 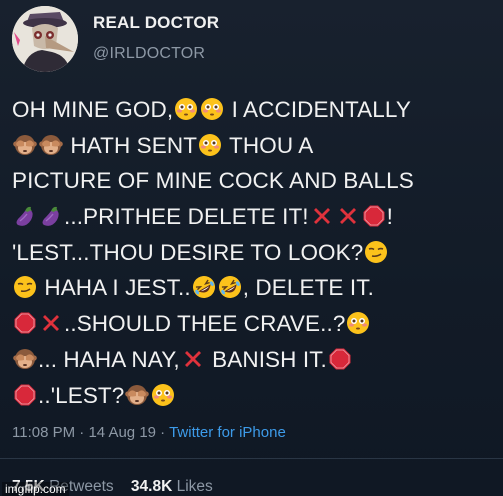 I want to click on tweet-text-segment: ...PRITHEE DELETE IT!, so click(x=186, y=217).